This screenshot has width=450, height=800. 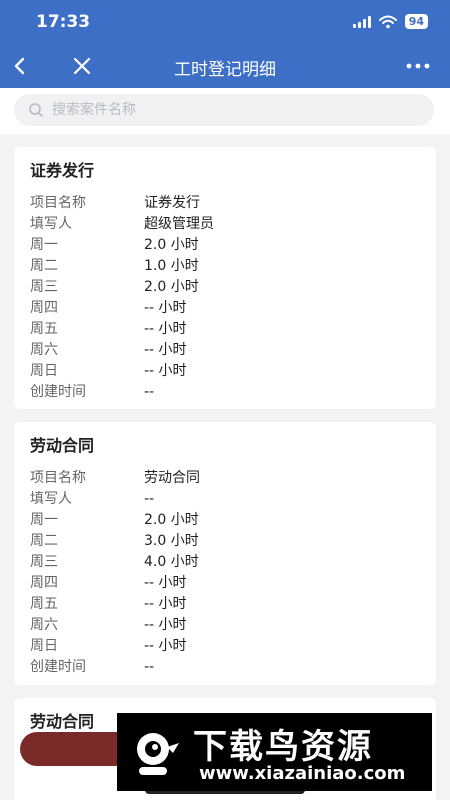 I want to click on status-bar: 17:33 94, so click(x=225, y=22).